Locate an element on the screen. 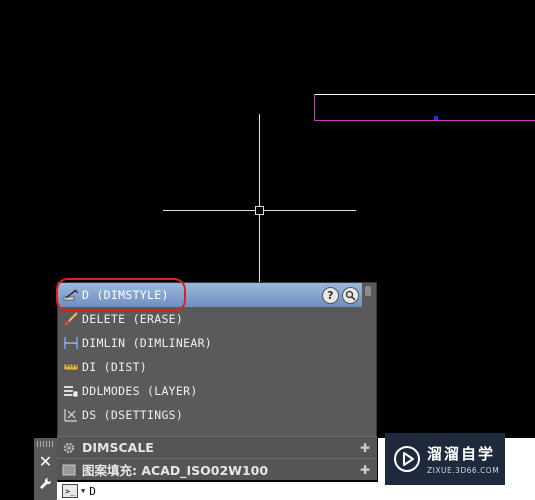  autocomplete-item-layer: DDLMODES (LAYER) is located at coordinates (210, 391).